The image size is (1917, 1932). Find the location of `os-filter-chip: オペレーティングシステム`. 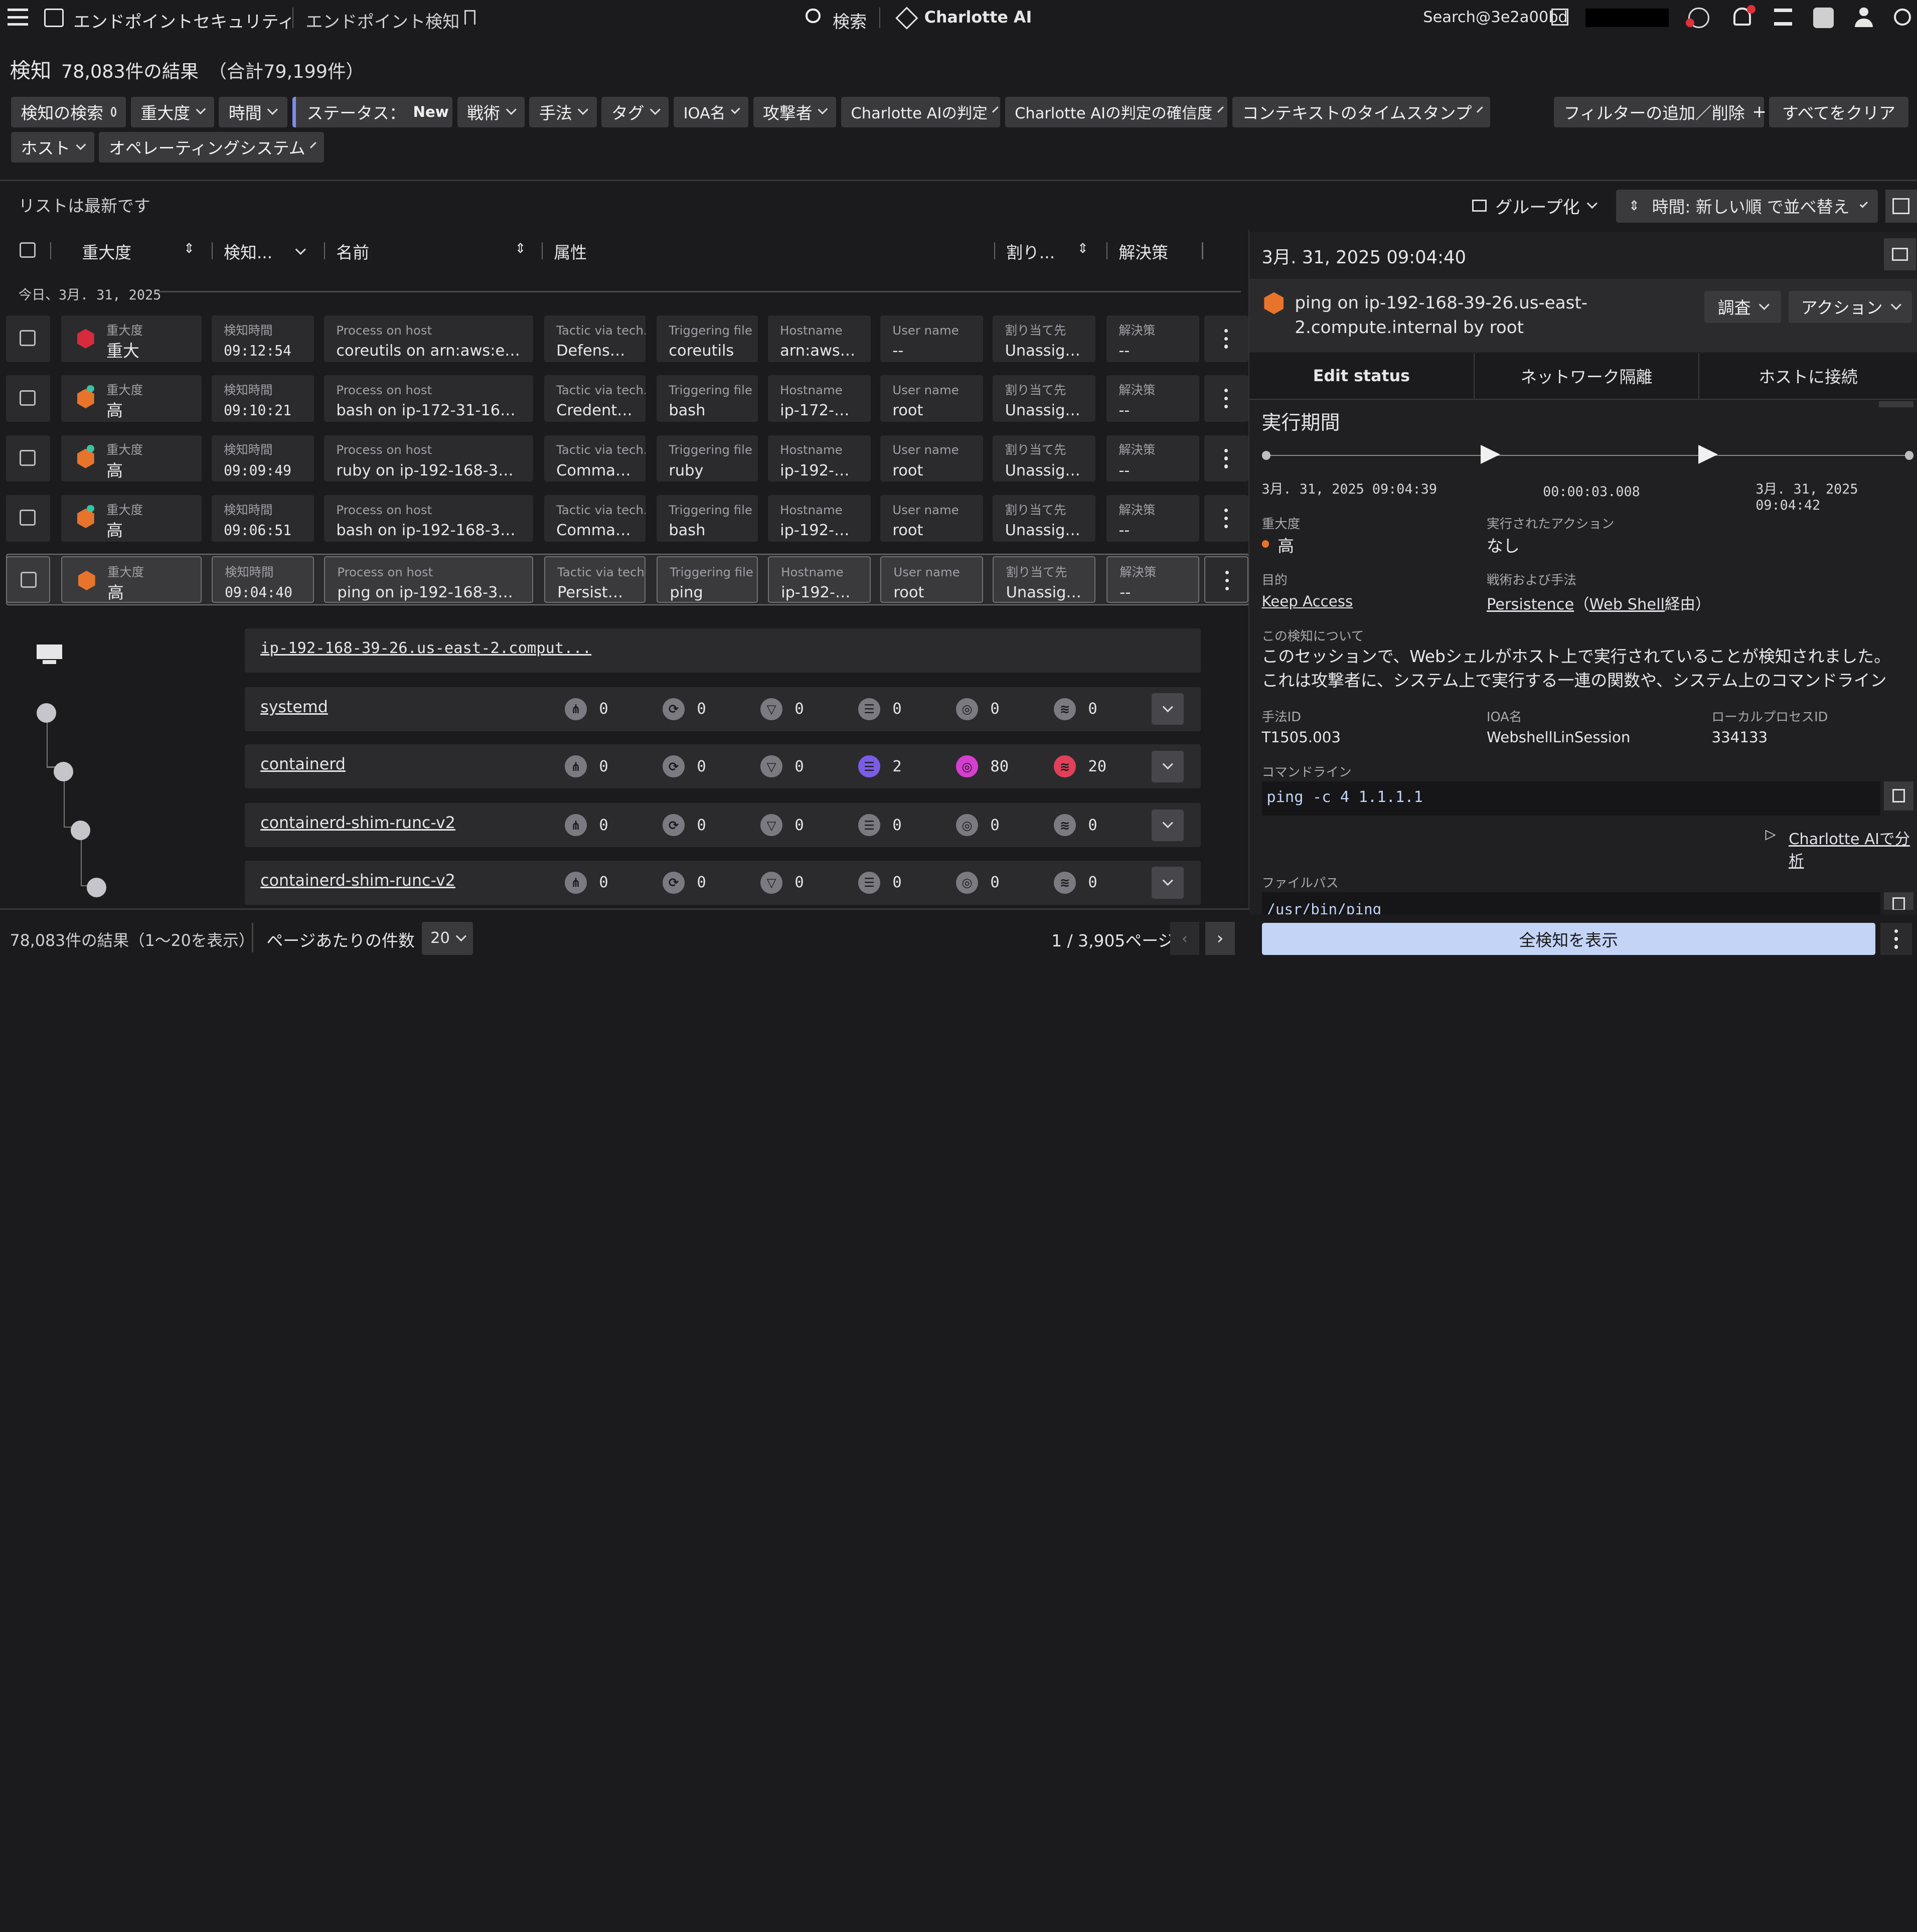

os-filter-chip: オペレーティングシステム is located at coordinates (211, 147).